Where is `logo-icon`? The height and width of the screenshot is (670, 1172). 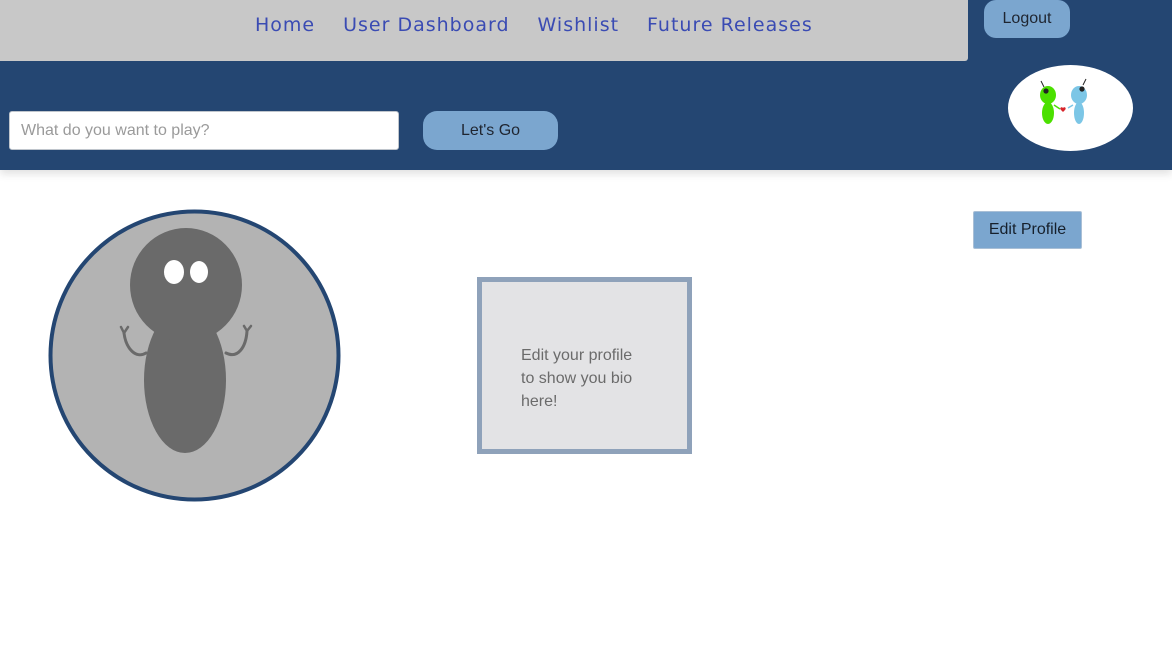
logo-icon is located at coordinates (1063, 101).